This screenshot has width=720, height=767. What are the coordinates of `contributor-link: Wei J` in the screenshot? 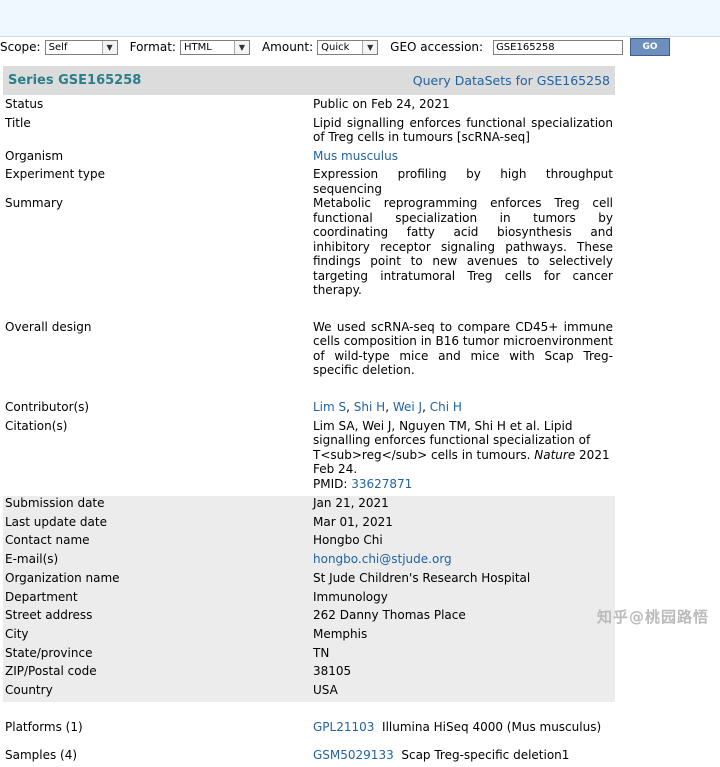 It's located at (407, 407).